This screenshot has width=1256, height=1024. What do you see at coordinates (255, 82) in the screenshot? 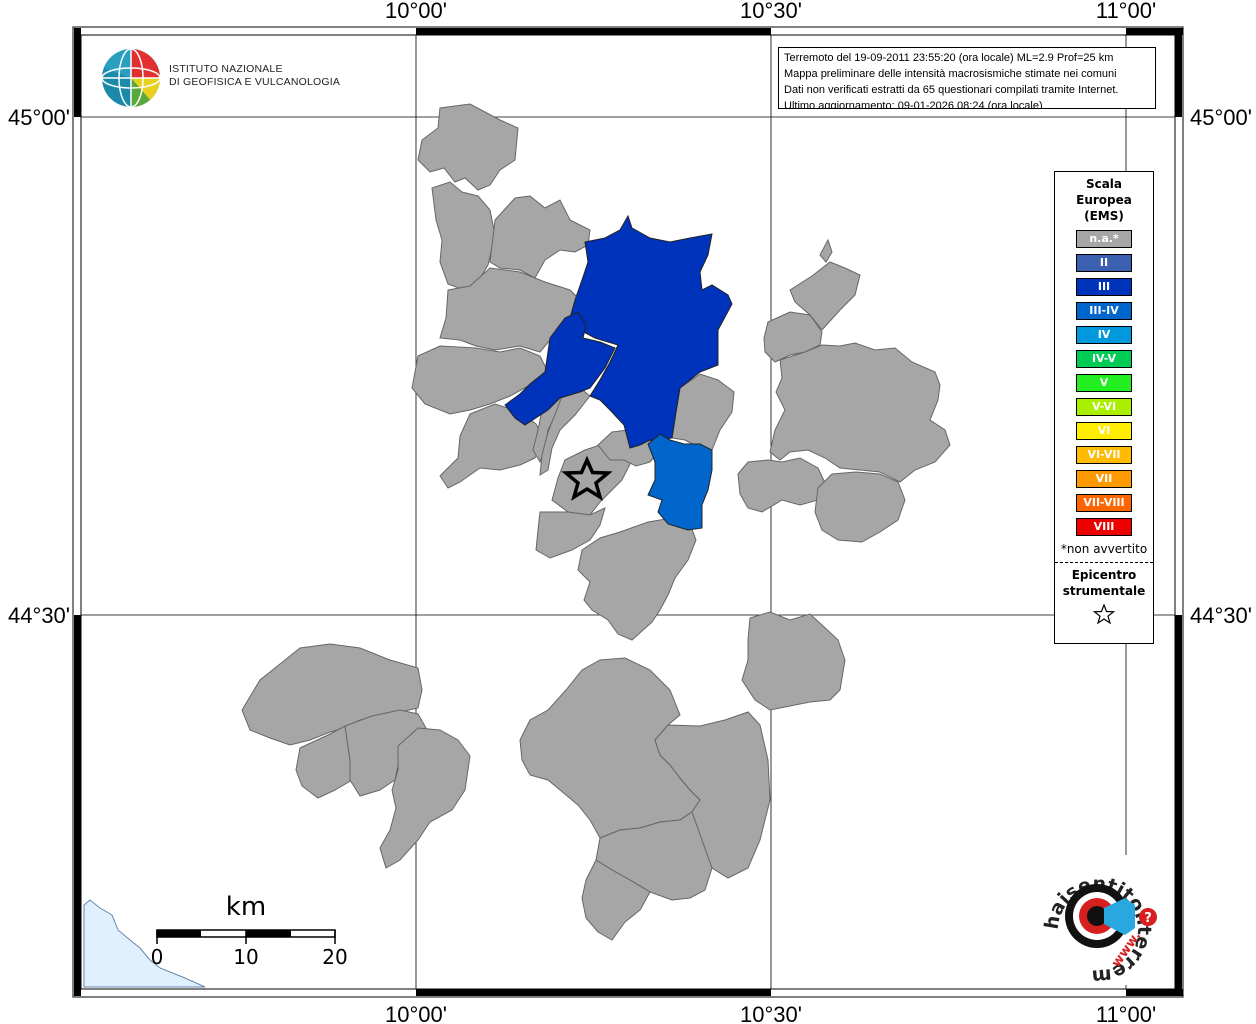
I see `ingv-logo-line2: DI GEOFISICA E VULCANOLOGIA` at bounding box center [255, 82].